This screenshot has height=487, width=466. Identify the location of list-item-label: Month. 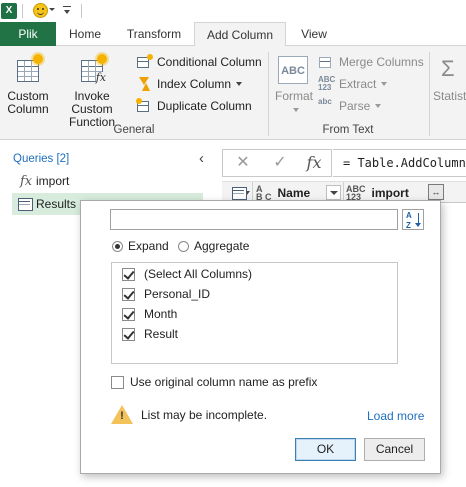
(161, 314).